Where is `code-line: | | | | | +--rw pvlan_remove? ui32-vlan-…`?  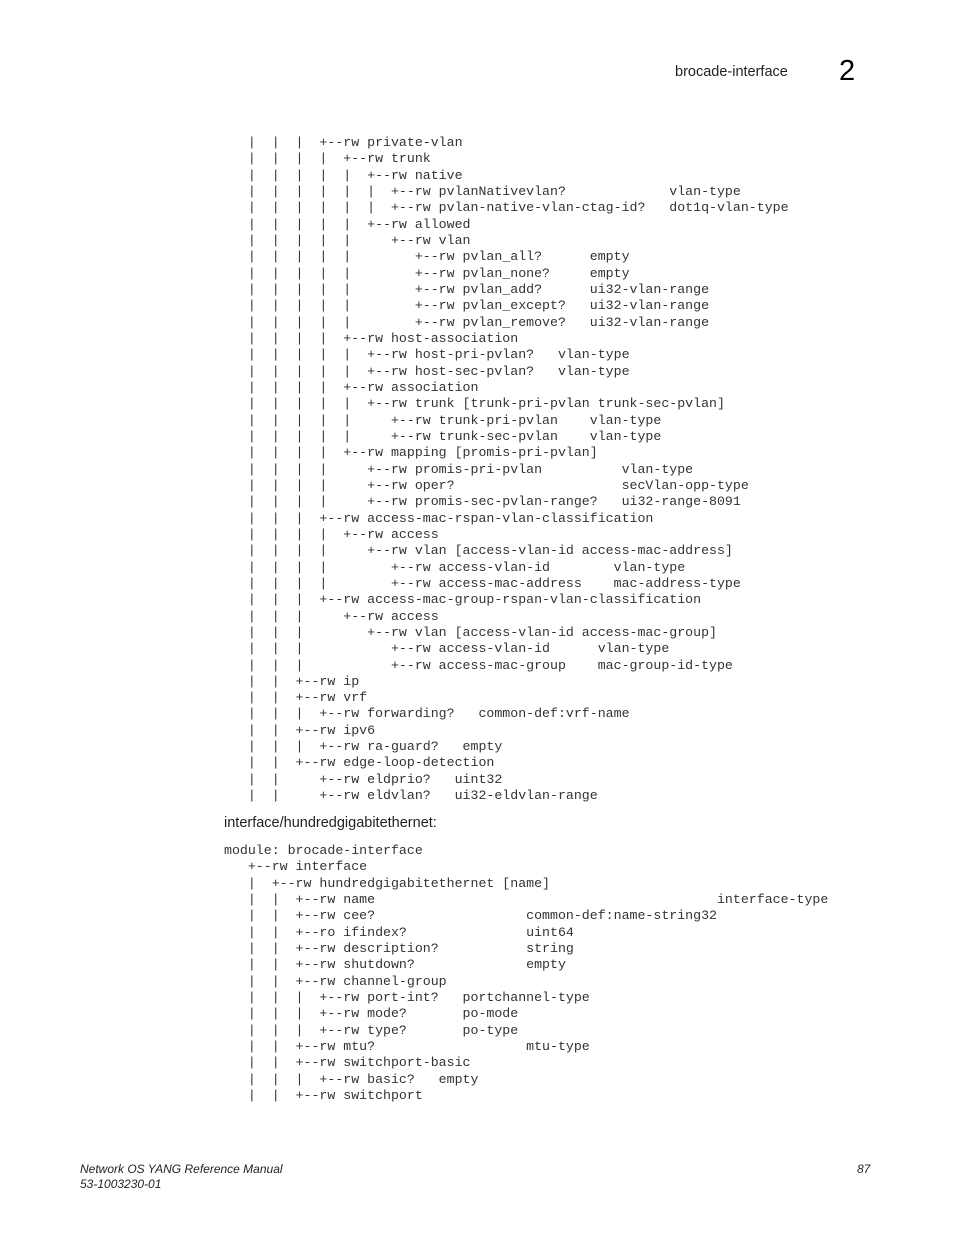 code-line: | | | | | +--rw pvlan_remove? ui32-vlan-… is located at coordinates (467, 322).